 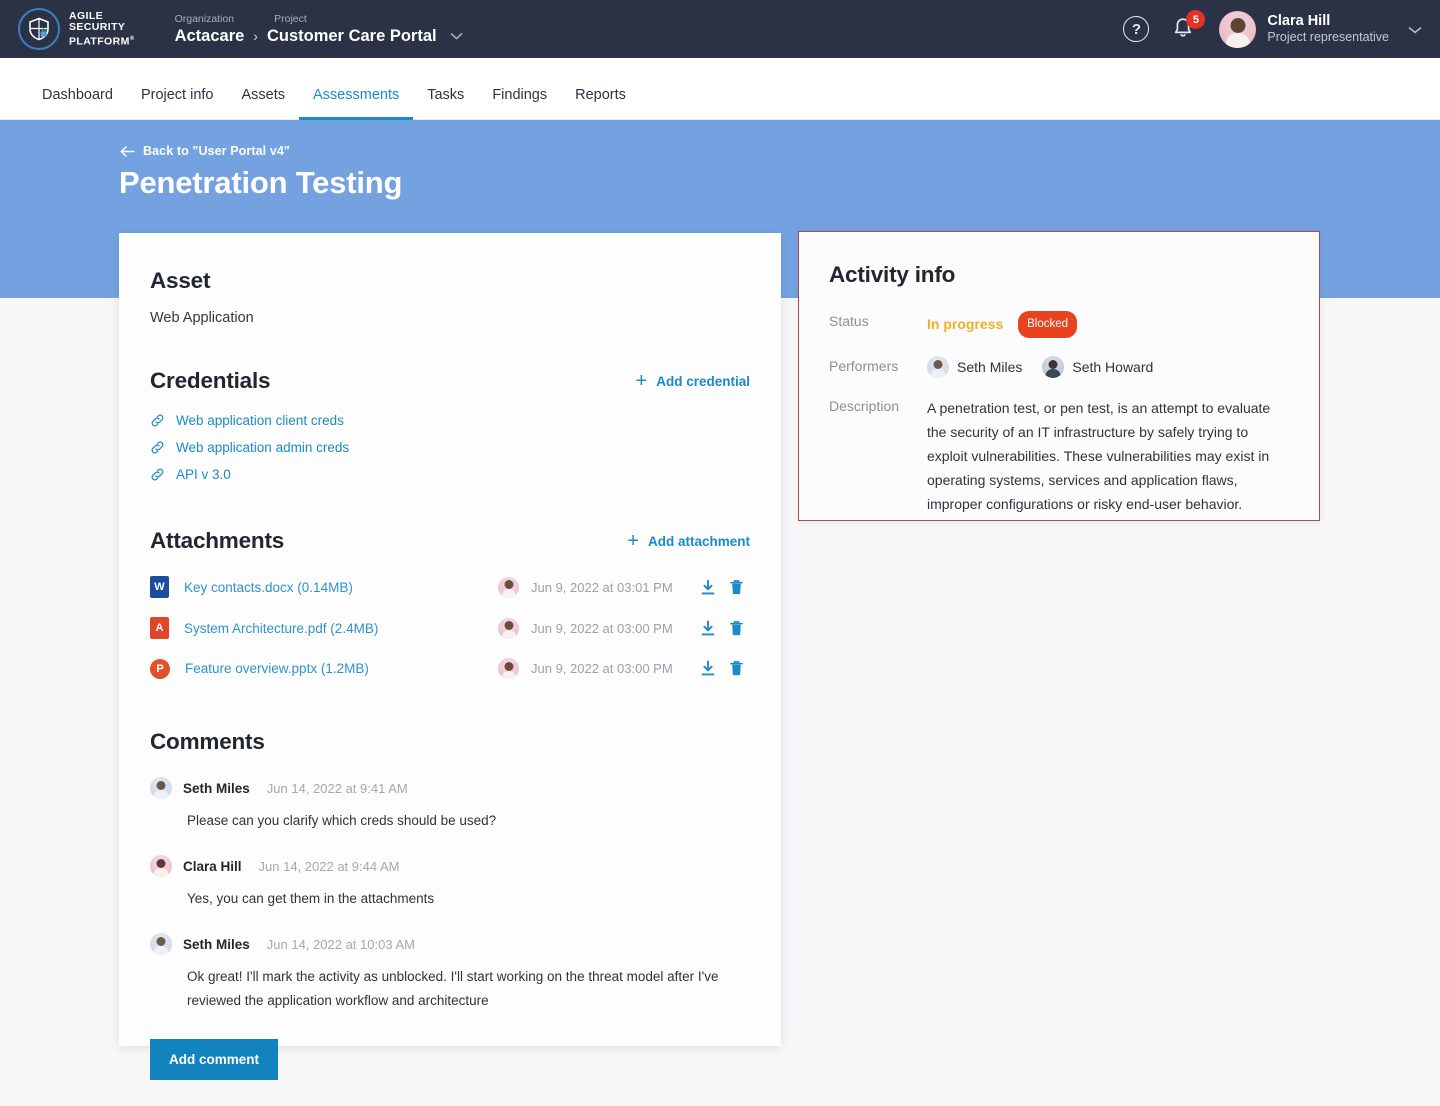 What do you see at coordinates (1113, 366) in the screenshot?
I see `performer-name: Seth Howard` at bounding box center [1113, 366].